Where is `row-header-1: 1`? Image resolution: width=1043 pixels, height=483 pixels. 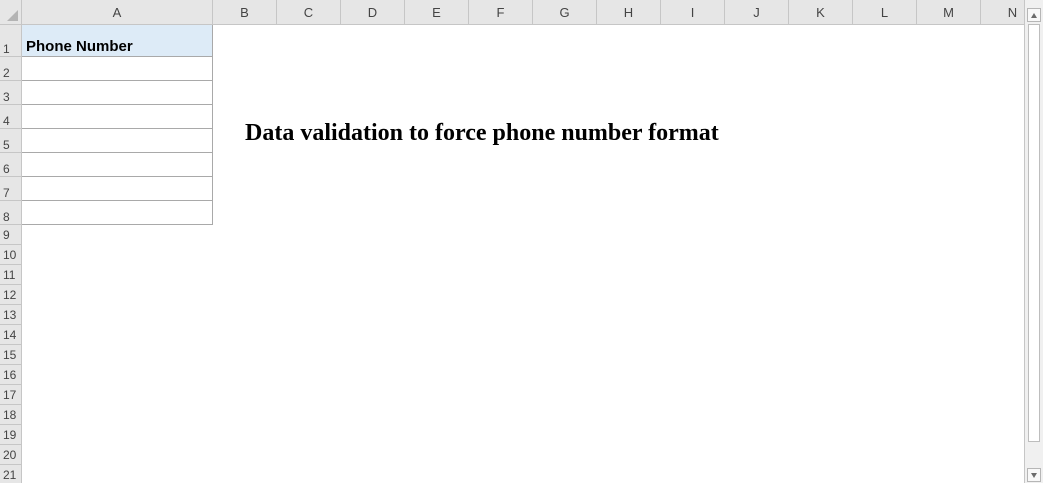 row-header-1: 1 is located at coordinates (11, 41).